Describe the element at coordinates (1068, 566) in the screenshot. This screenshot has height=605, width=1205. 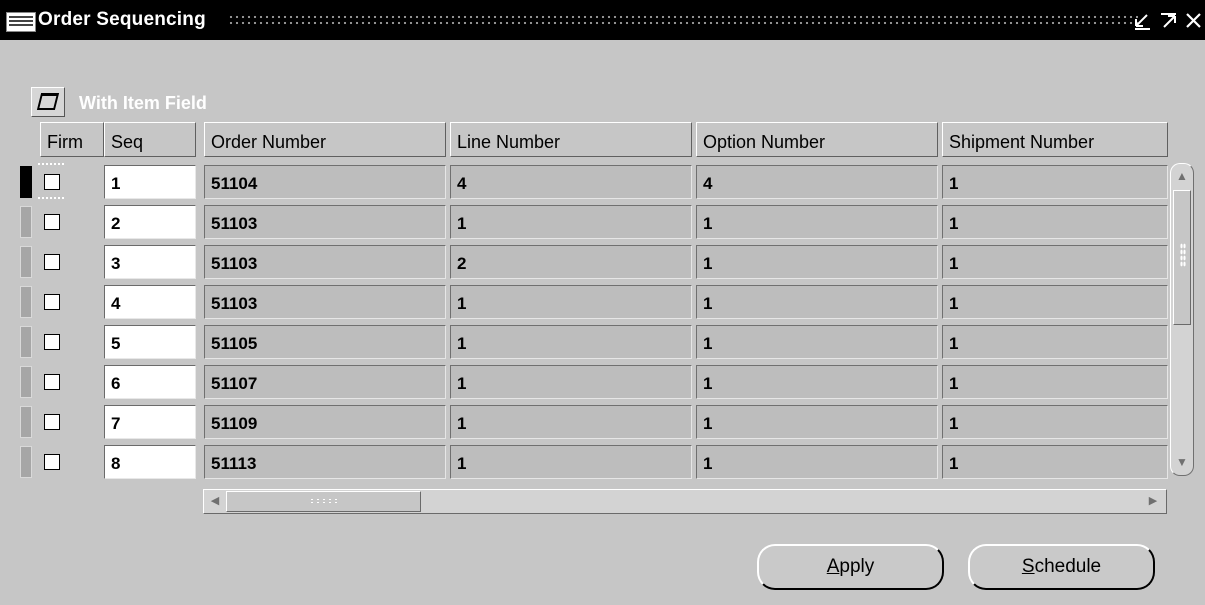
I see `schedule-button-label-rest: chedule` at that location.